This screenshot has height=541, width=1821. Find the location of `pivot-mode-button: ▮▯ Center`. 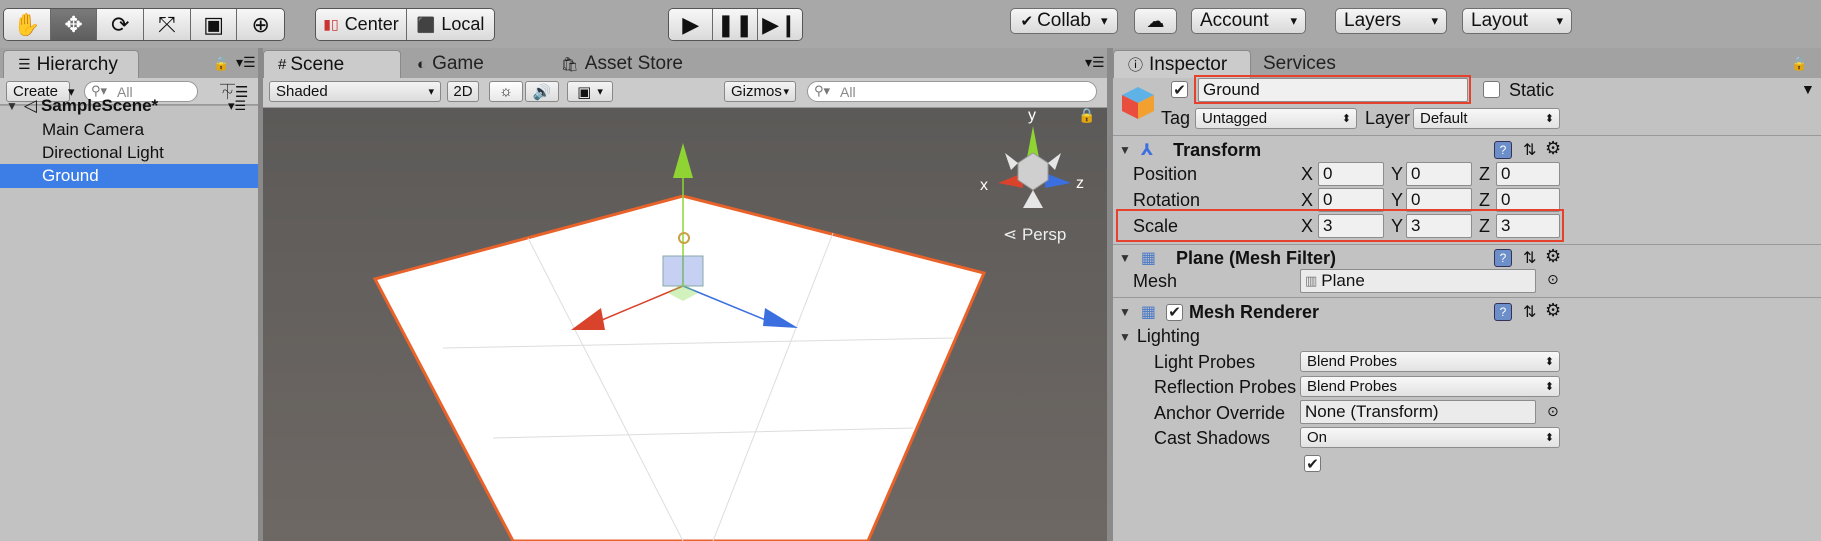

pivot-mode-button: ▮▯ Center is located at coordinates (361, 24).